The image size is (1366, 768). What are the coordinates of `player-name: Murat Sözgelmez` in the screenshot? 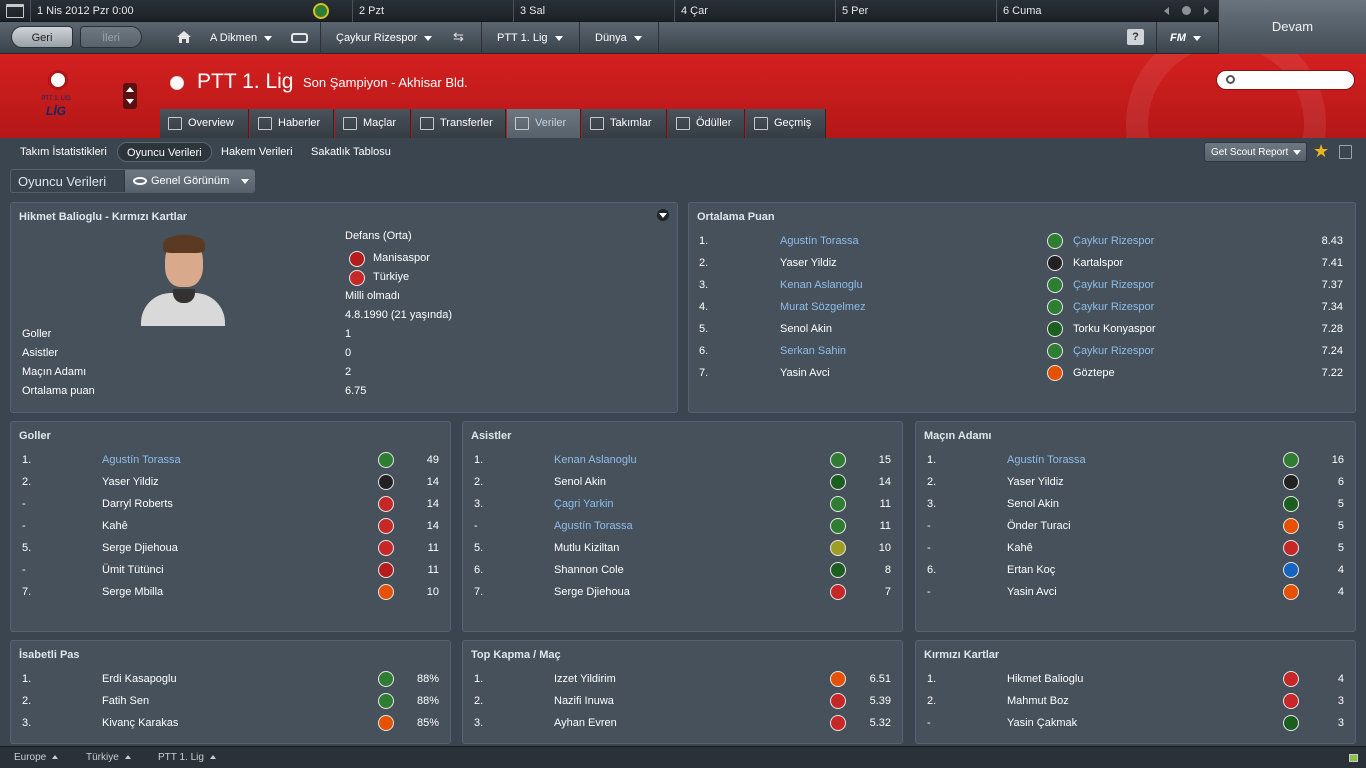 It's located at (823, 307).